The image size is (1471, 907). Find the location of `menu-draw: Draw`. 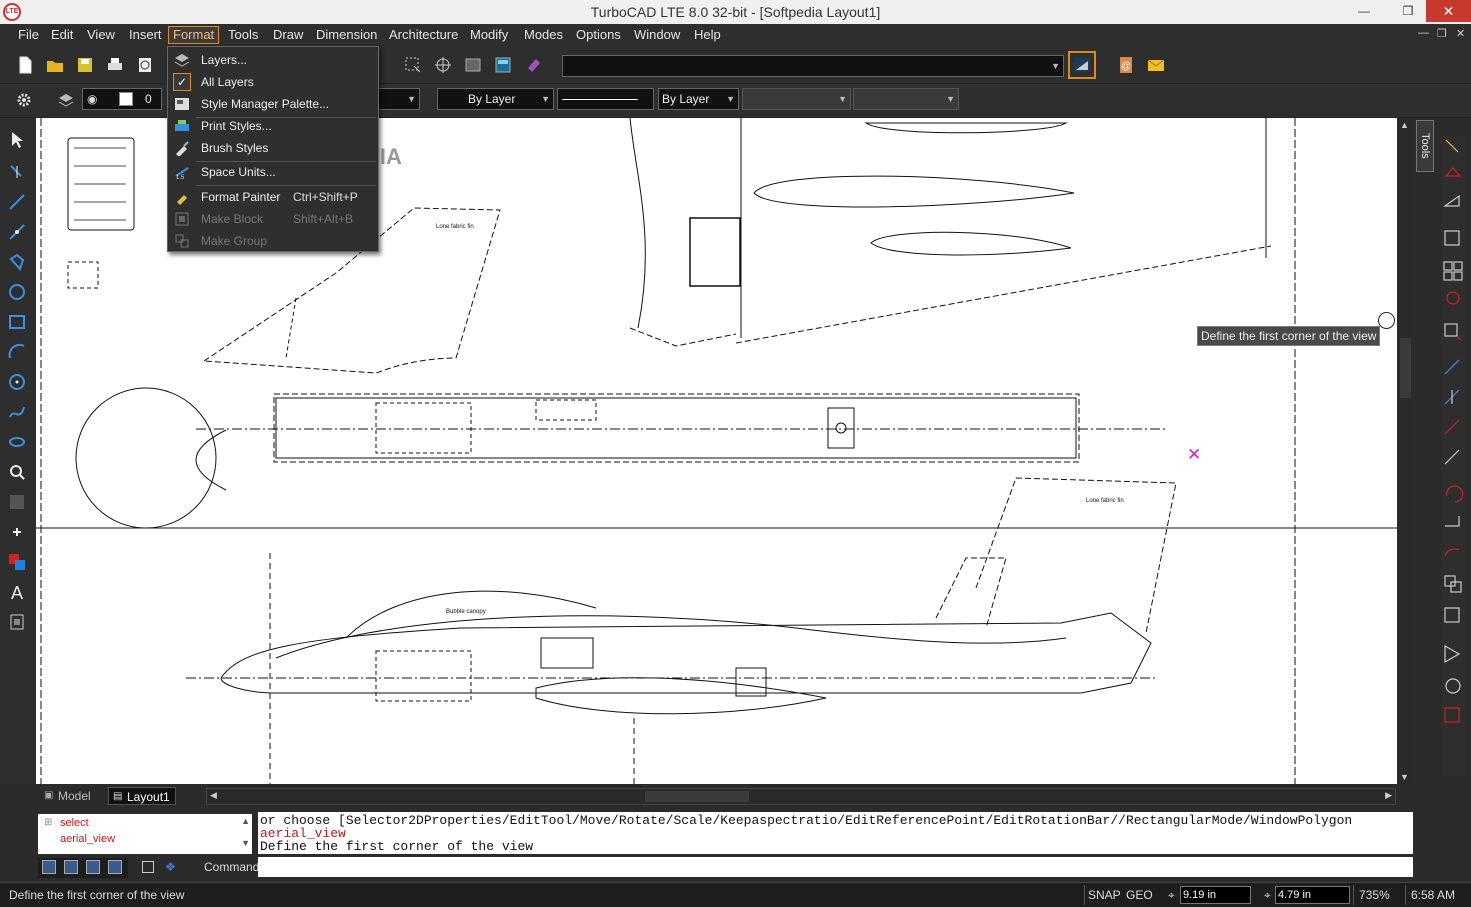

menu-draw: Draw is located at coordinates (288, 35).